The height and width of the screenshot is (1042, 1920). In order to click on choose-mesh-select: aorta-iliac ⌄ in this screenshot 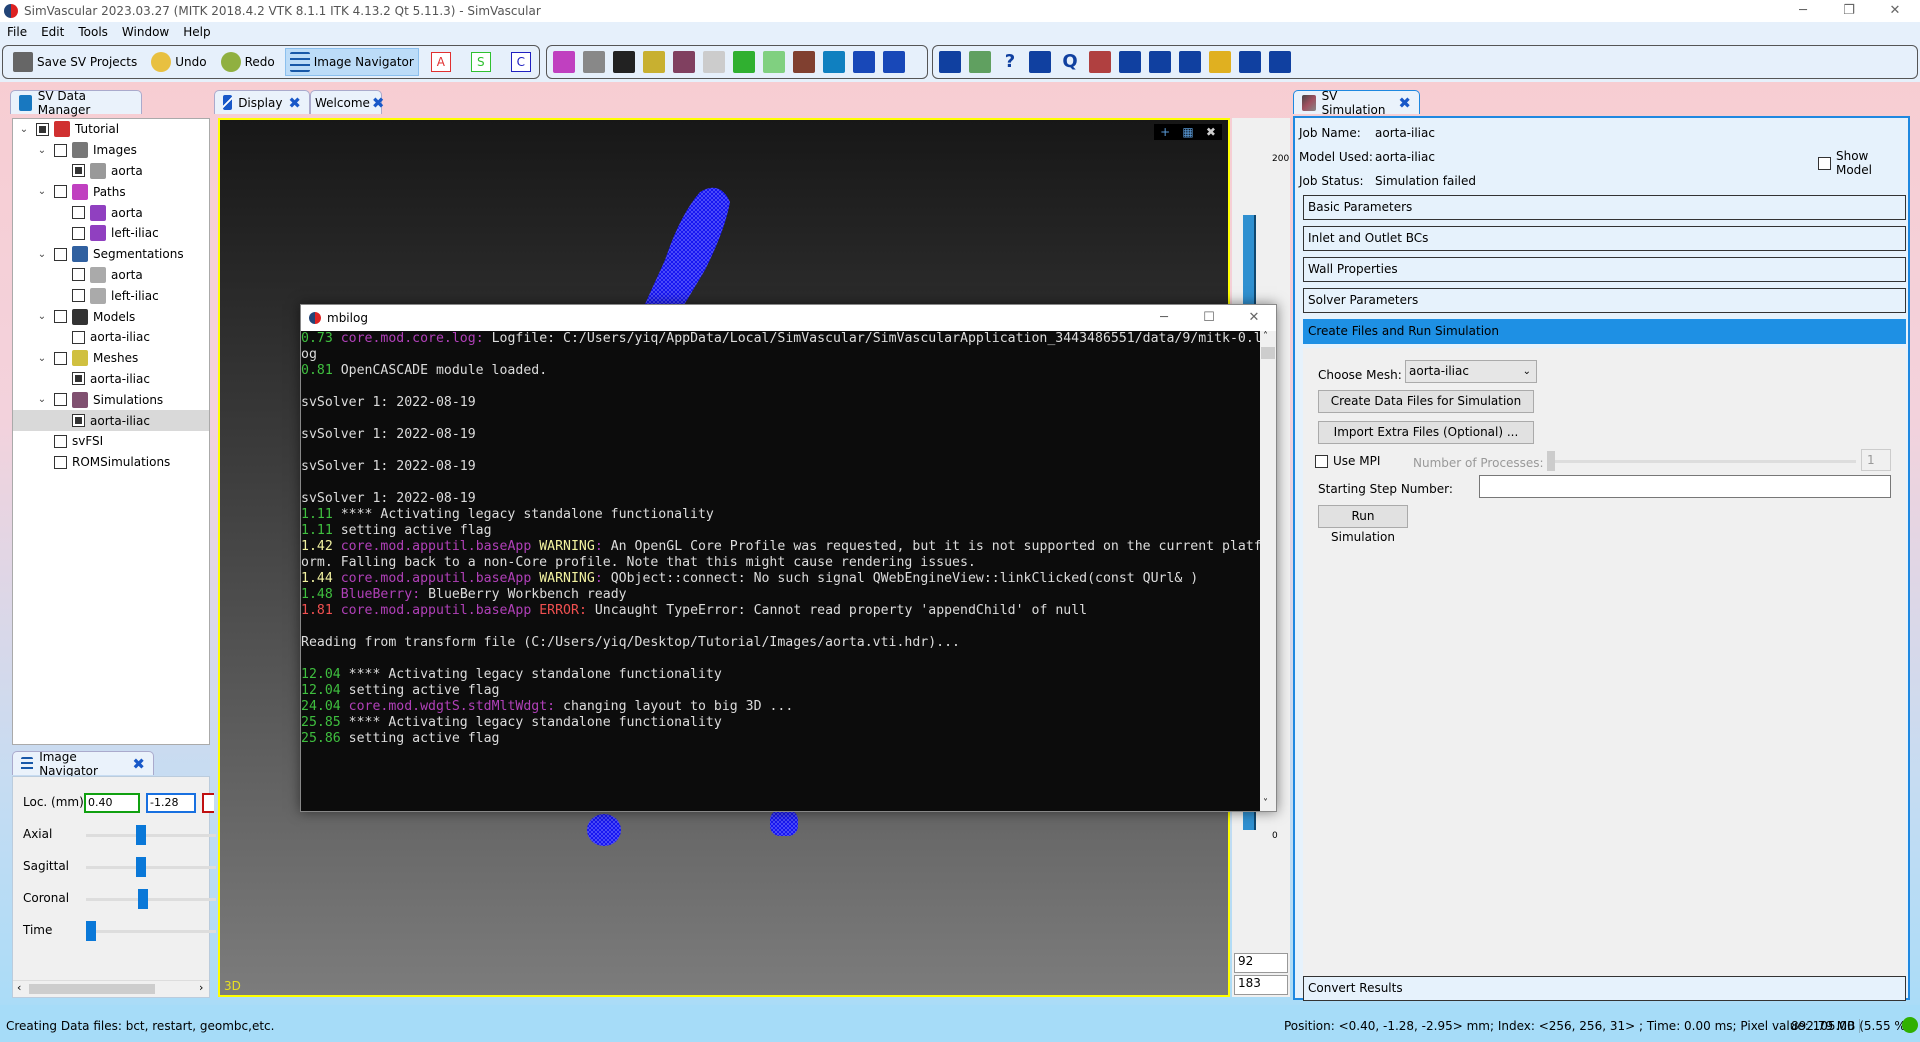, I will do `click(1471, 371)`.